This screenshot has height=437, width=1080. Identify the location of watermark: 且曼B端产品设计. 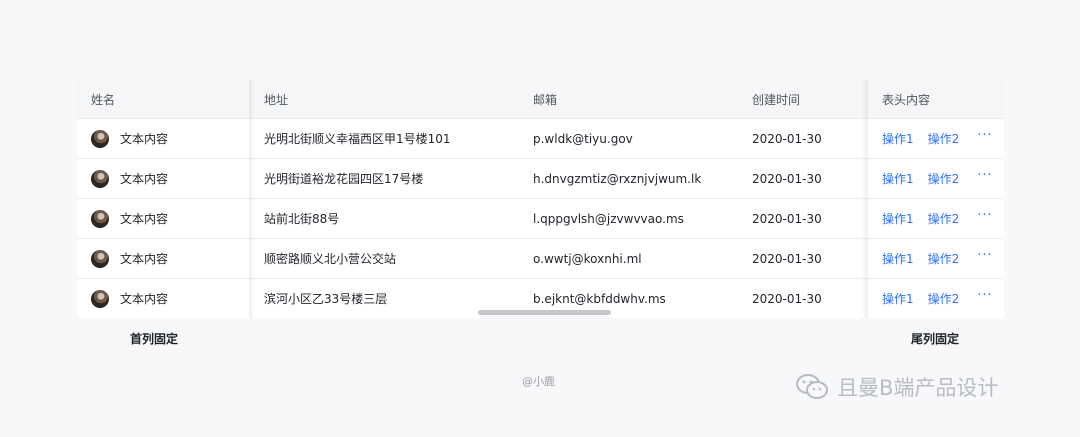
(896, 387).